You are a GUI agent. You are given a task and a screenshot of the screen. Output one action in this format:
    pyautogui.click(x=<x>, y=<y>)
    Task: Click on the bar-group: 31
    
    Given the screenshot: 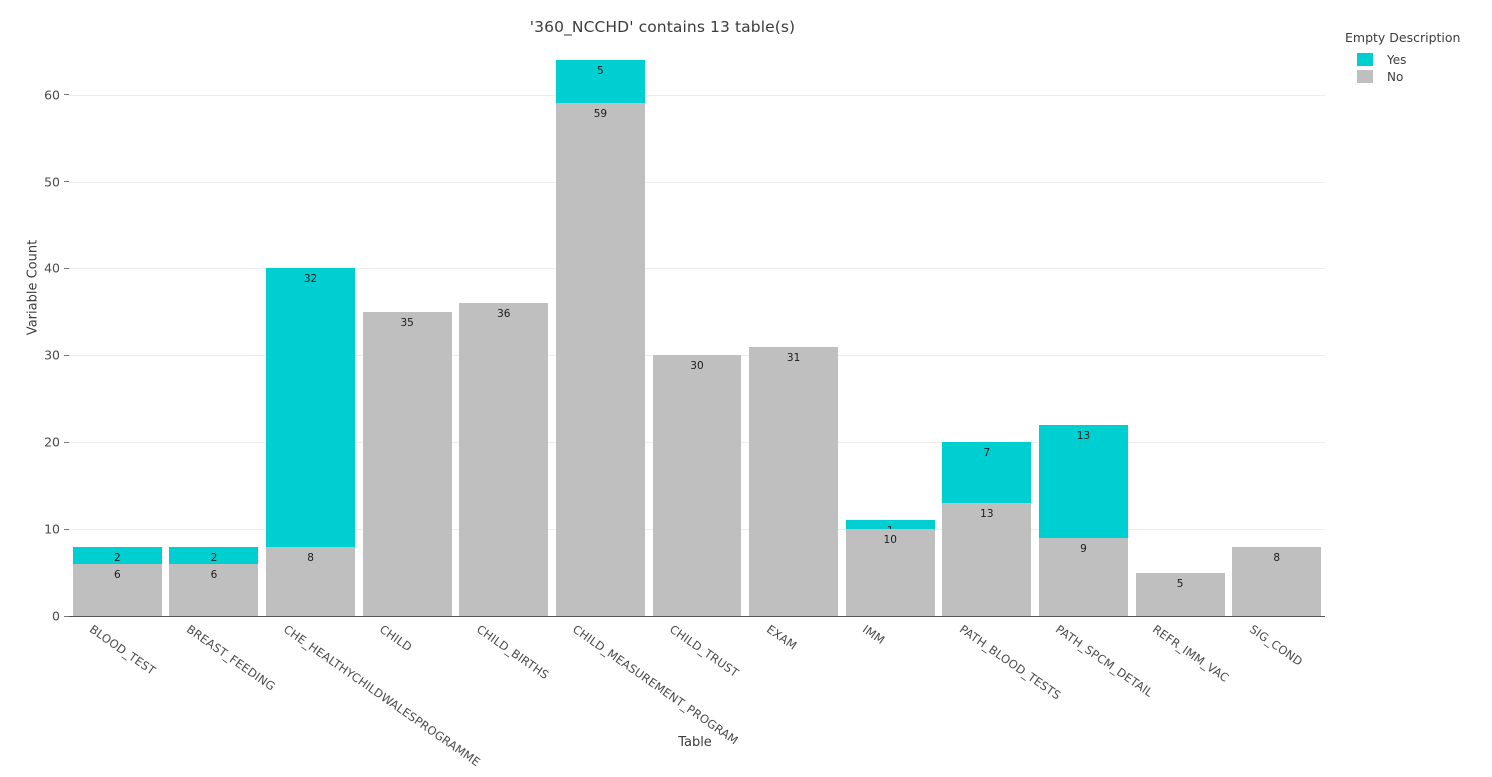 What is the action you would take?
    pyautogui.click(x=794, y=334)
    